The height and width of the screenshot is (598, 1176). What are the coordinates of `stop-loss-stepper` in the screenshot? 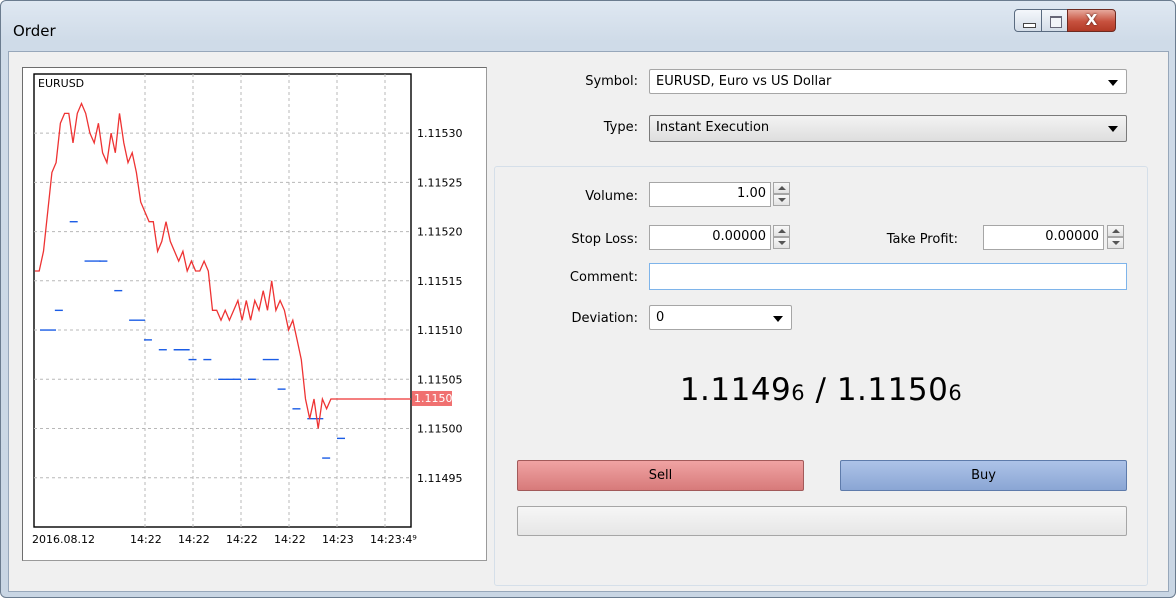 It's located at (781, 237).